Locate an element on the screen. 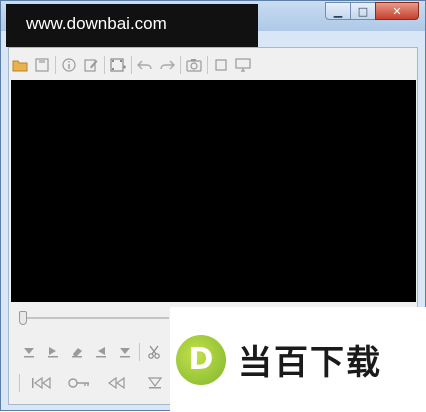 This screenshot has width=426, height=412. brand-logo-text: 当百下载 is located at coordinates (310, 363).